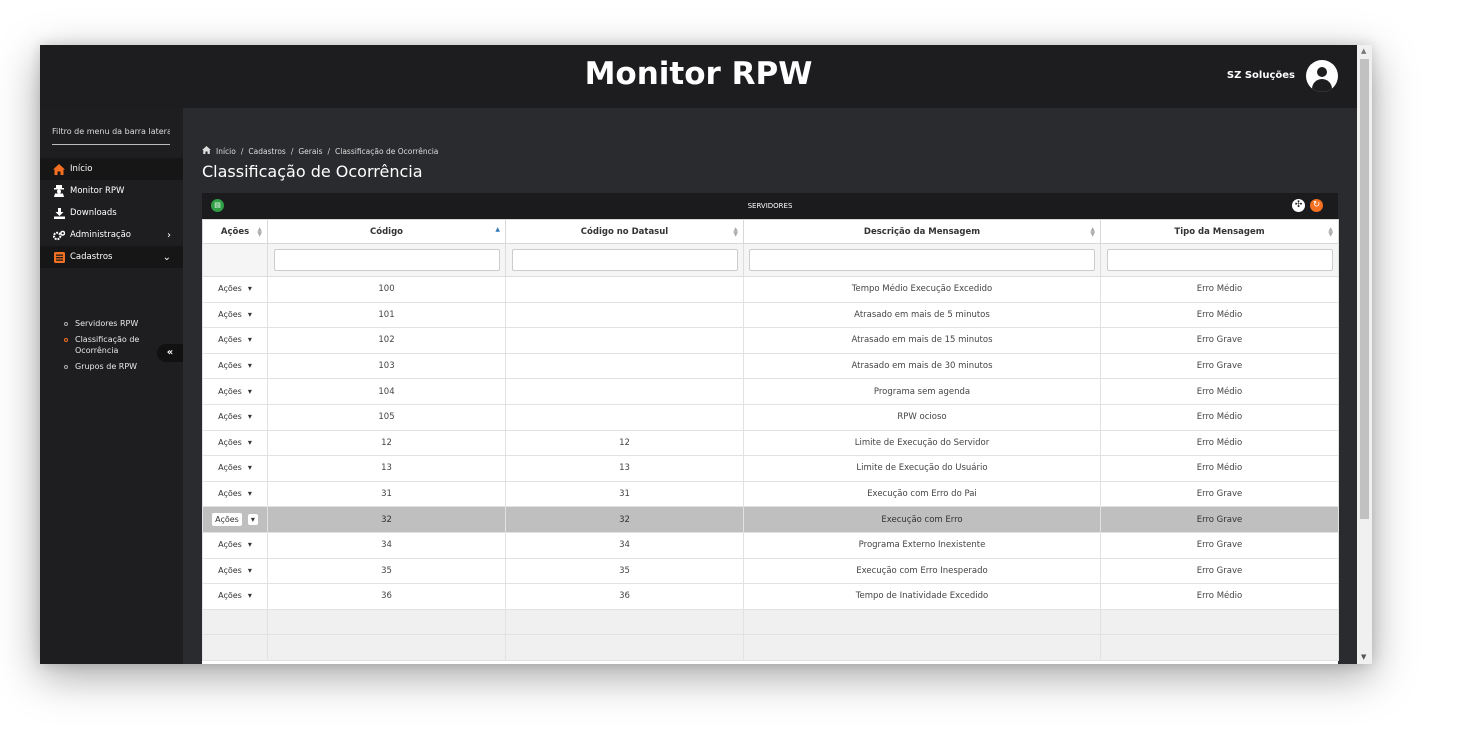  Describe the element at coordinates (387, 151) in the screenshot. I see `breadcrumb-item-current: Classificação de Ocorrência` at that location.